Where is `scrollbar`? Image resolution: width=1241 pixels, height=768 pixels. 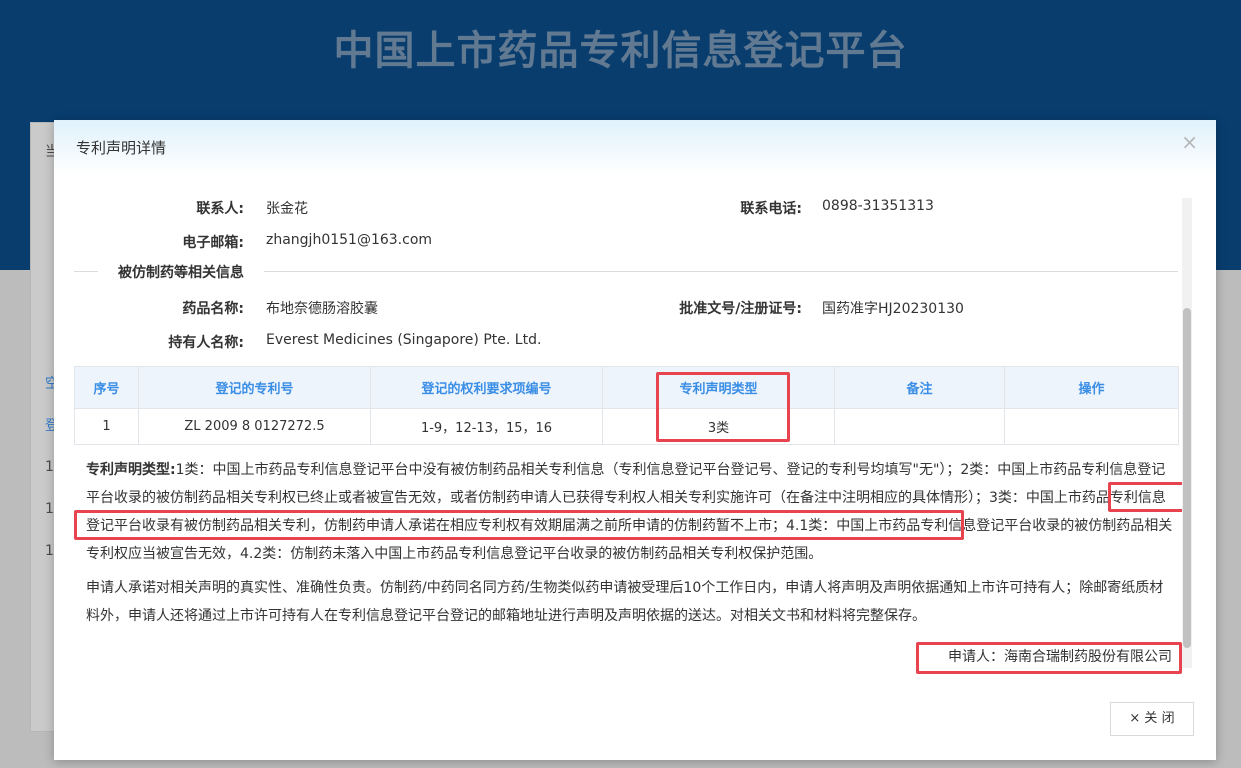
scrollbar is located at coordinates (1187, 433).